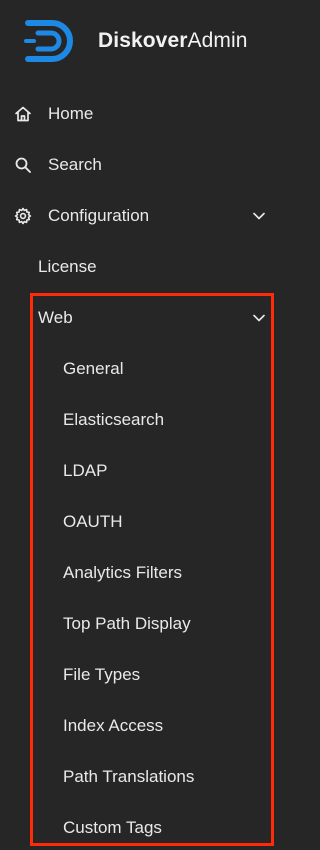  Describe the element at coordinates (123, 572) in the screenshot. I see `nav-item-web-analytics-filters-label: Analytics Filters` at that location.